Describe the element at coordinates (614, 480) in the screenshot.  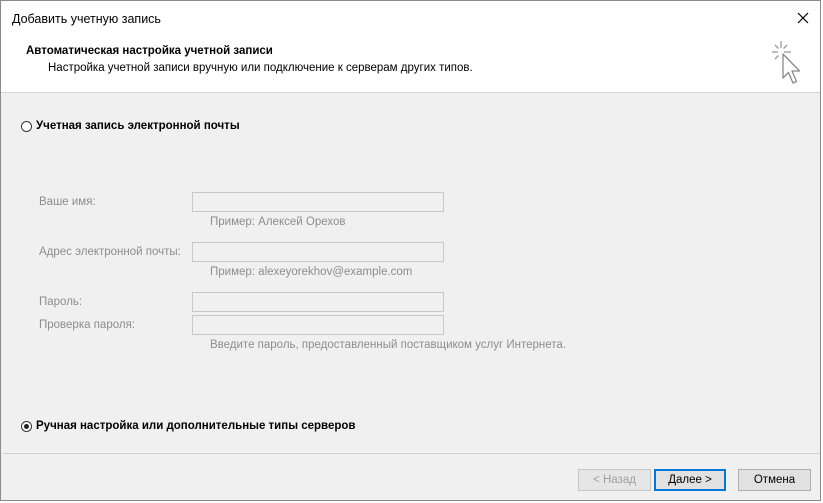
I see `back-button: < Назад` at that location.